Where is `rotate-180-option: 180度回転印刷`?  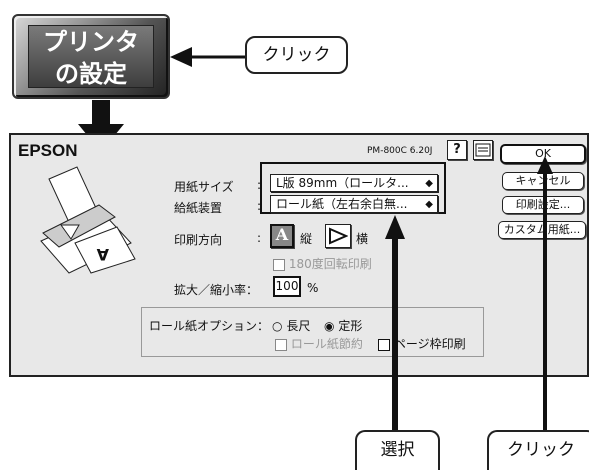 rotate-180-option: 180度回転印刷 is located at coordinates (322, 263).